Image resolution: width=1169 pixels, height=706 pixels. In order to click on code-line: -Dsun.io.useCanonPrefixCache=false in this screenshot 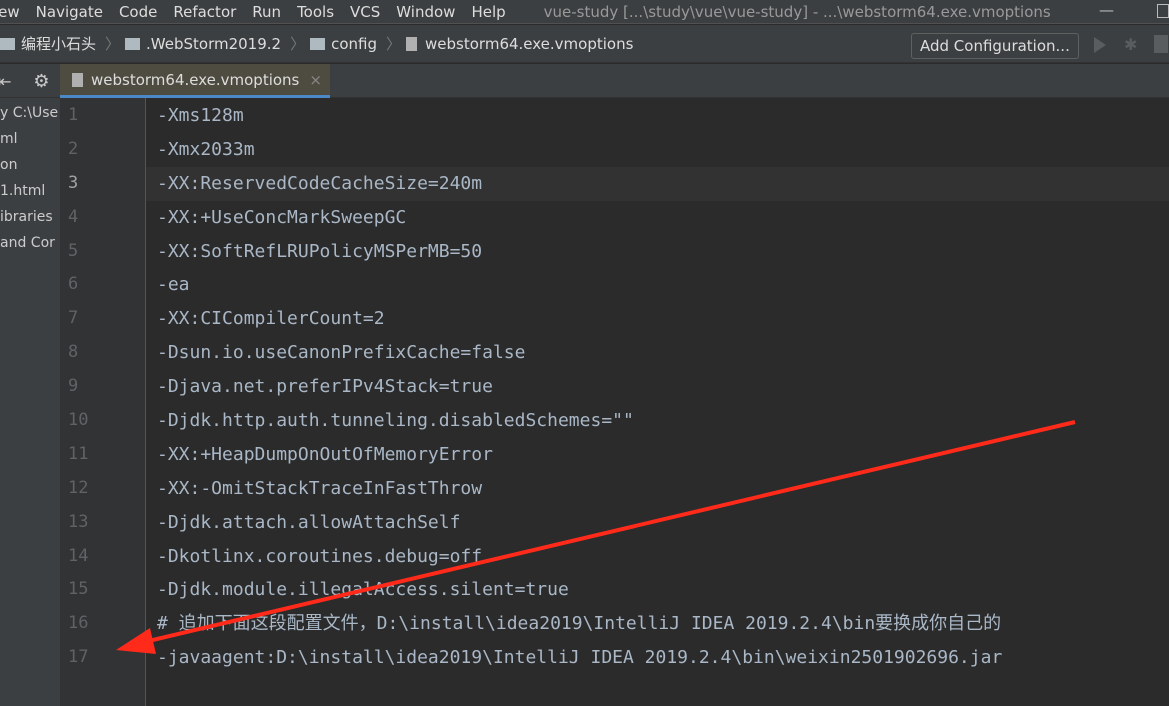, I will do `click(657, 353)`.